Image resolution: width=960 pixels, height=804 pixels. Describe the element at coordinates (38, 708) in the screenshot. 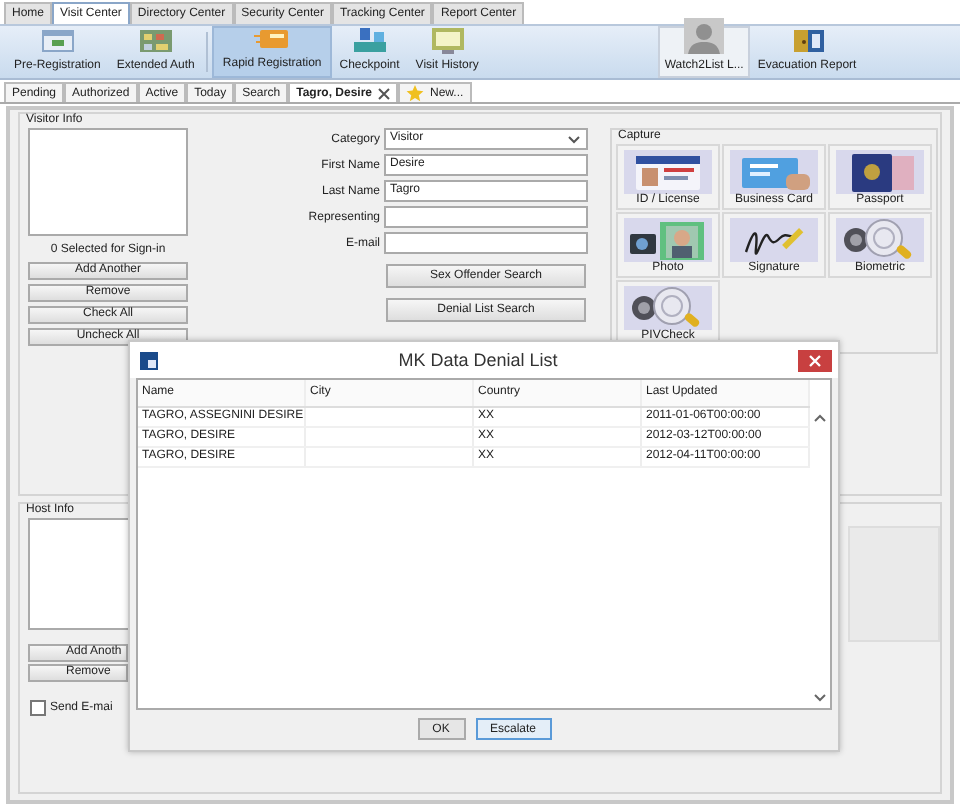

I see `checkbox` at that location.